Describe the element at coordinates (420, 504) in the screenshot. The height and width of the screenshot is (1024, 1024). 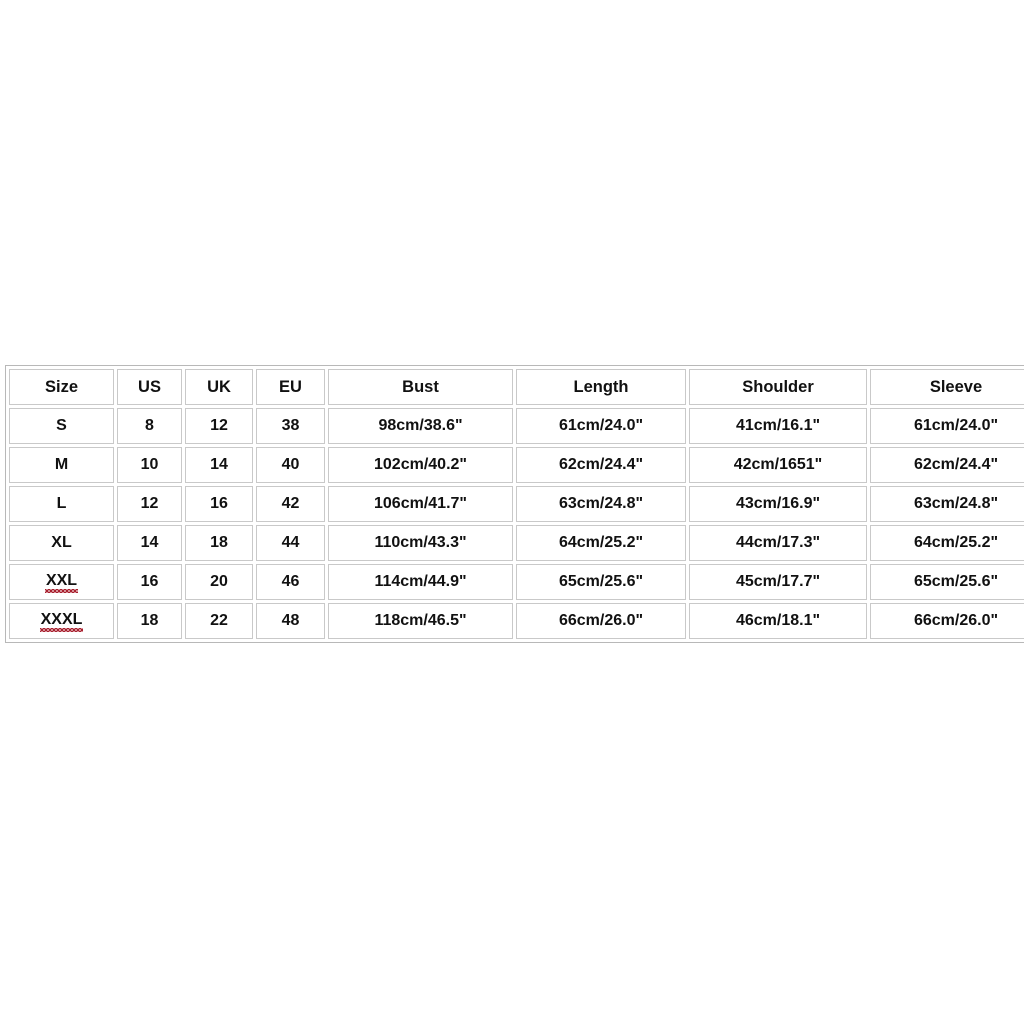
I see `cell-bust: 106cm/41.7"` at that location.